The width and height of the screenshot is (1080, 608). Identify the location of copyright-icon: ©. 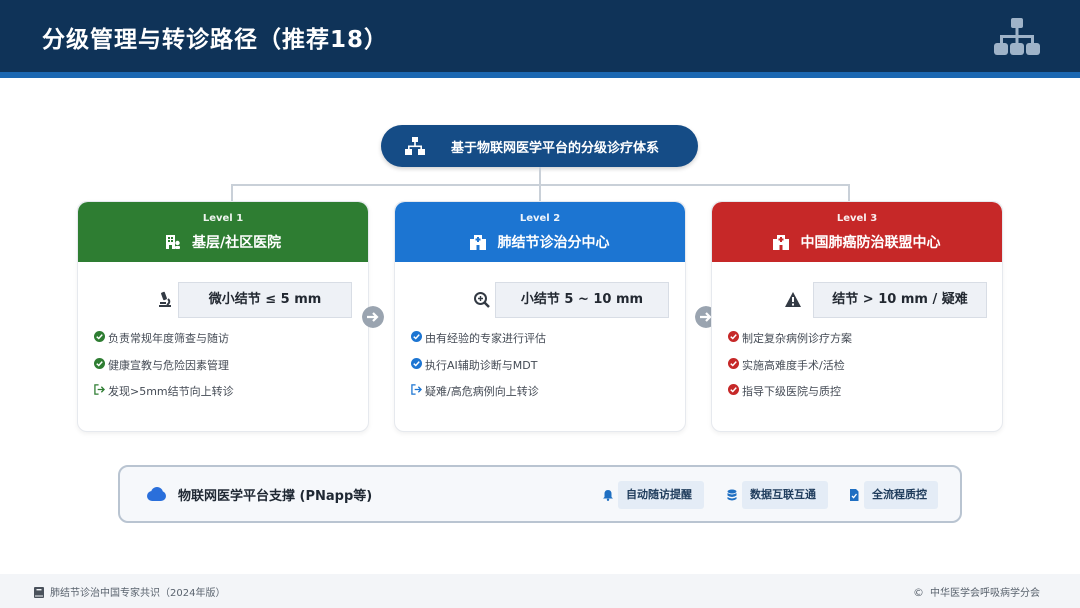
(918, 592).